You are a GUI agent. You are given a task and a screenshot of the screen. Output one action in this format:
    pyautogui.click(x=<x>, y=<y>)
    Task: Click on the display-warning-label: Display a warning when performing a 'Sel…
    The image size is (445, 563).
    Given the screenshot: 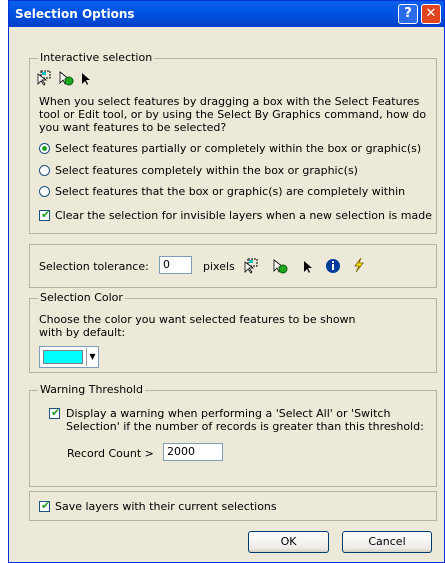 What is the action you would take?
    pyautogui.click(x=245, y=420)
    